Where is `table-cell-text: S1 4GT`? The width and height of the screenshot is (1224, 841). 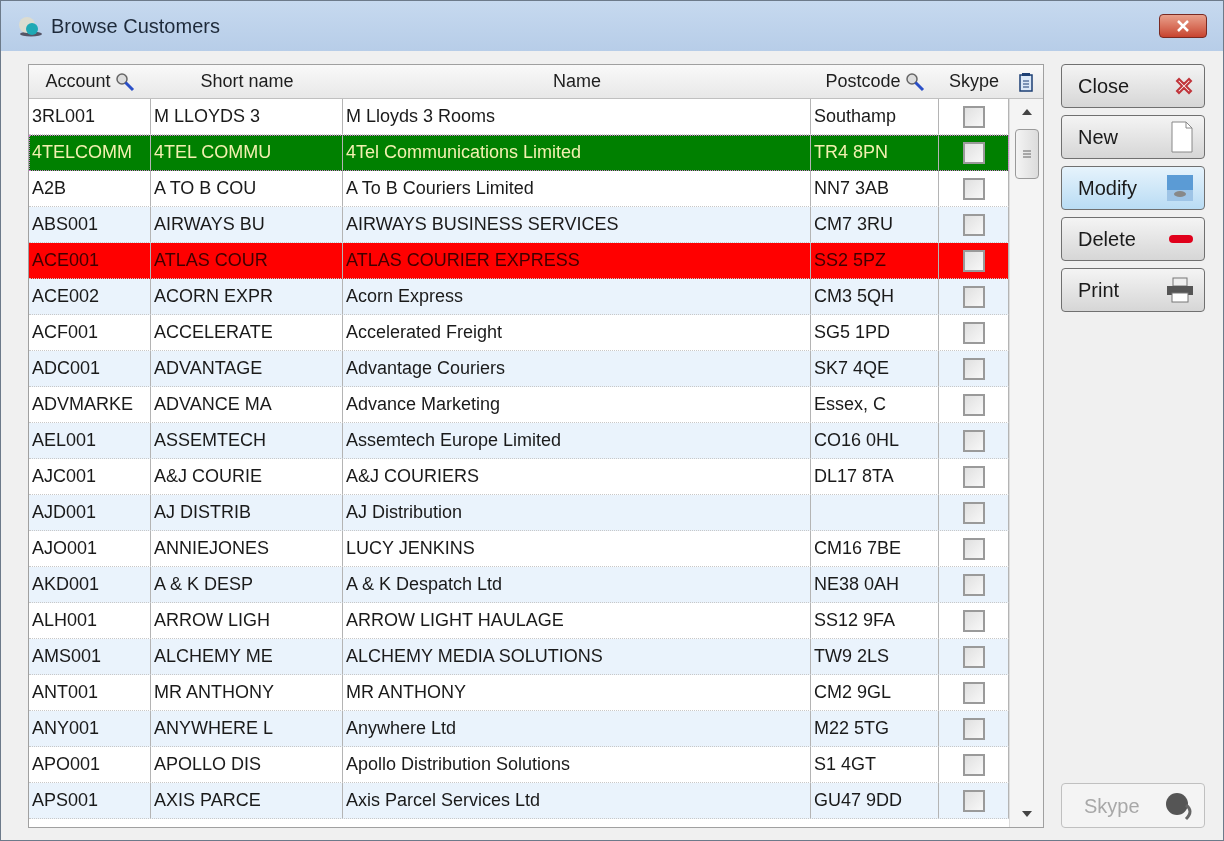 table-cell-text: S1 4GT is located at coordinates (845, 764).